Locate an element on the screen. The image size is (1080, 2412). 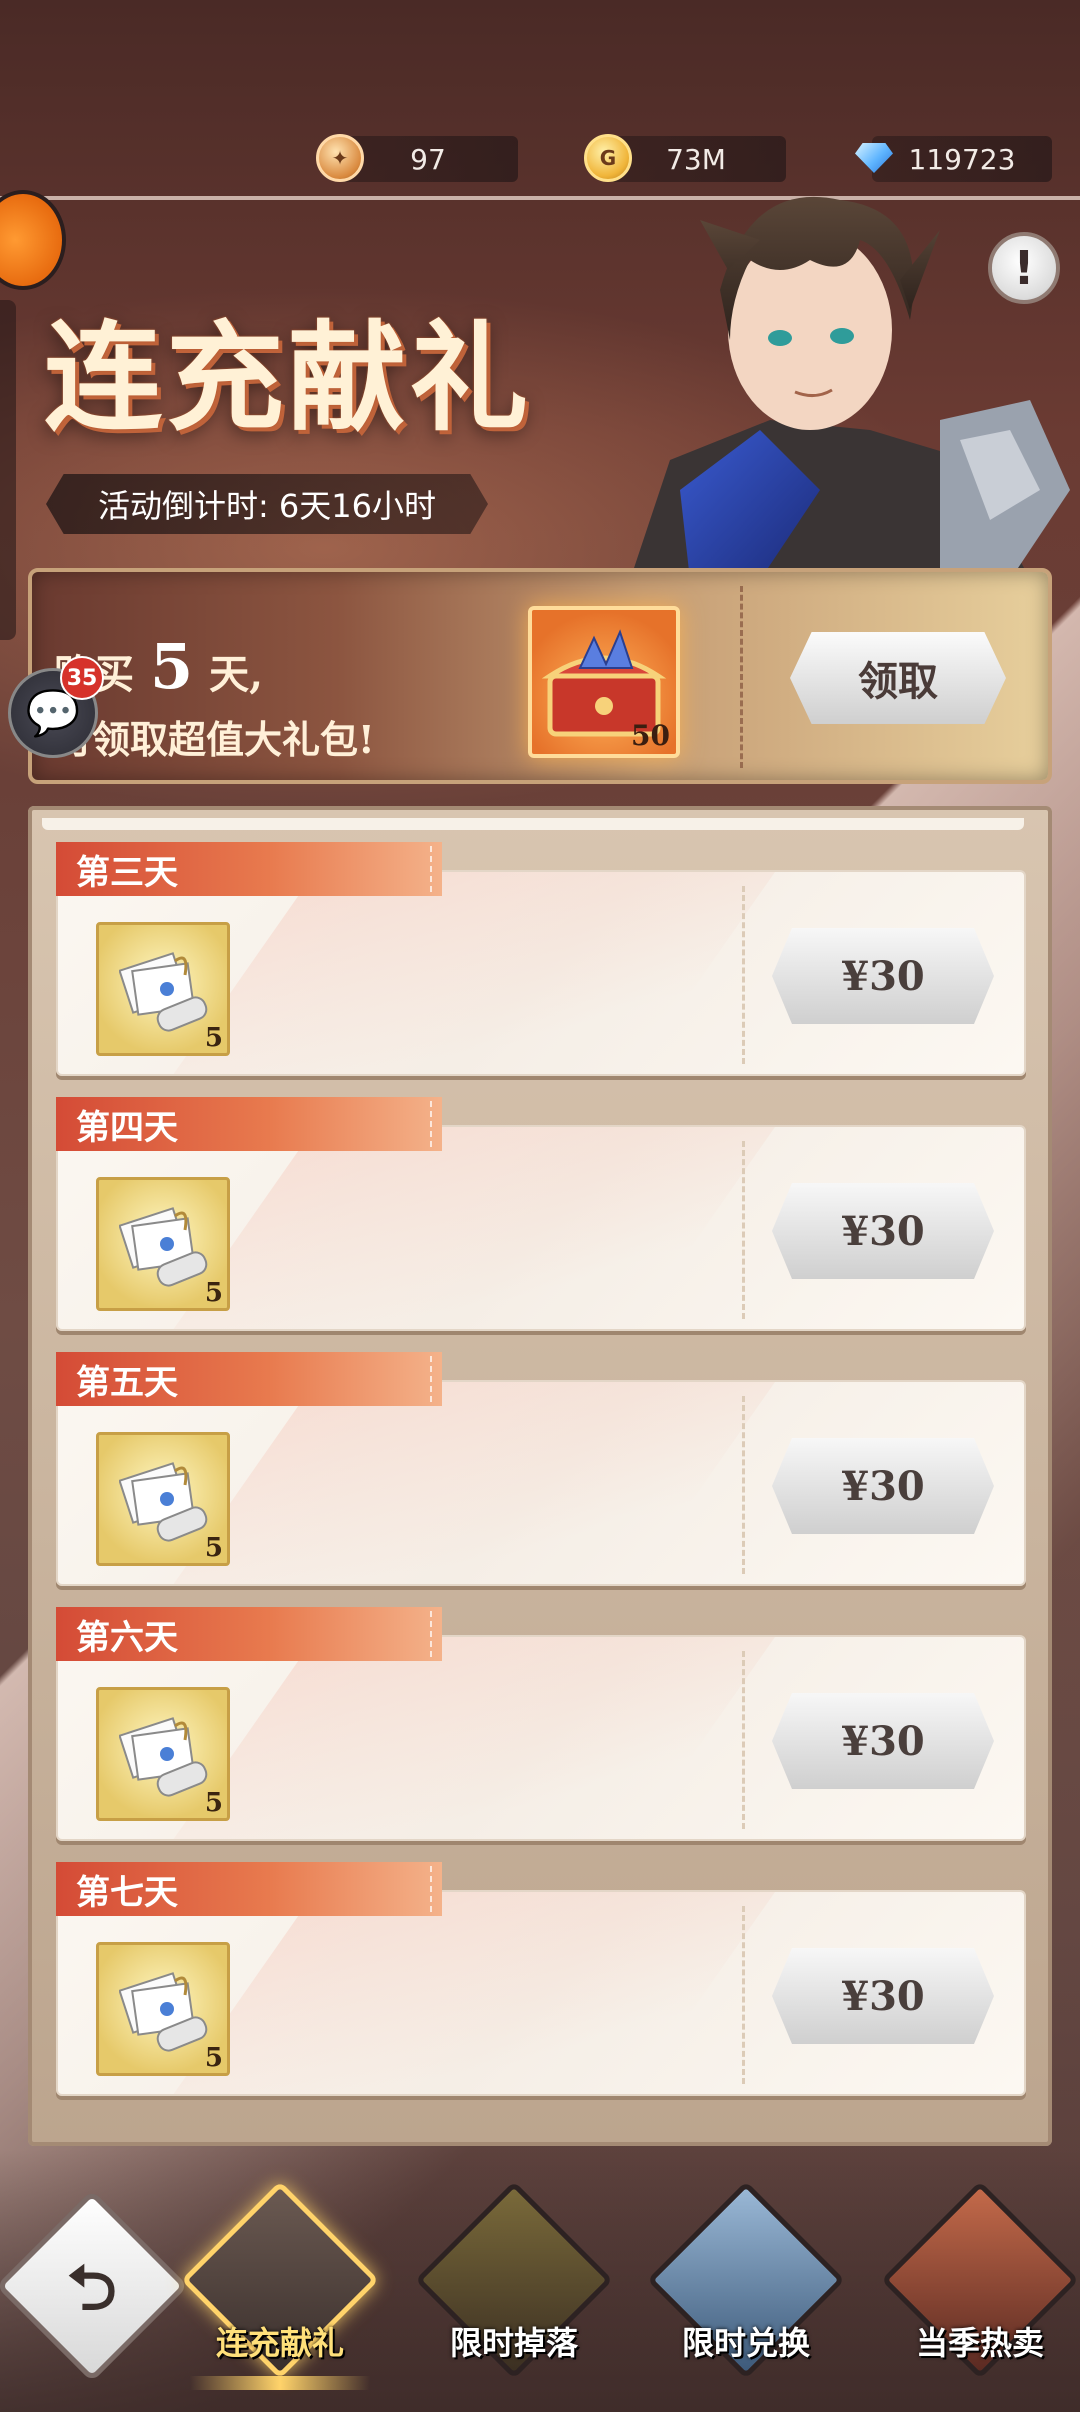
tab-label: 当季热卖 is located at coordinates (979, 2343).